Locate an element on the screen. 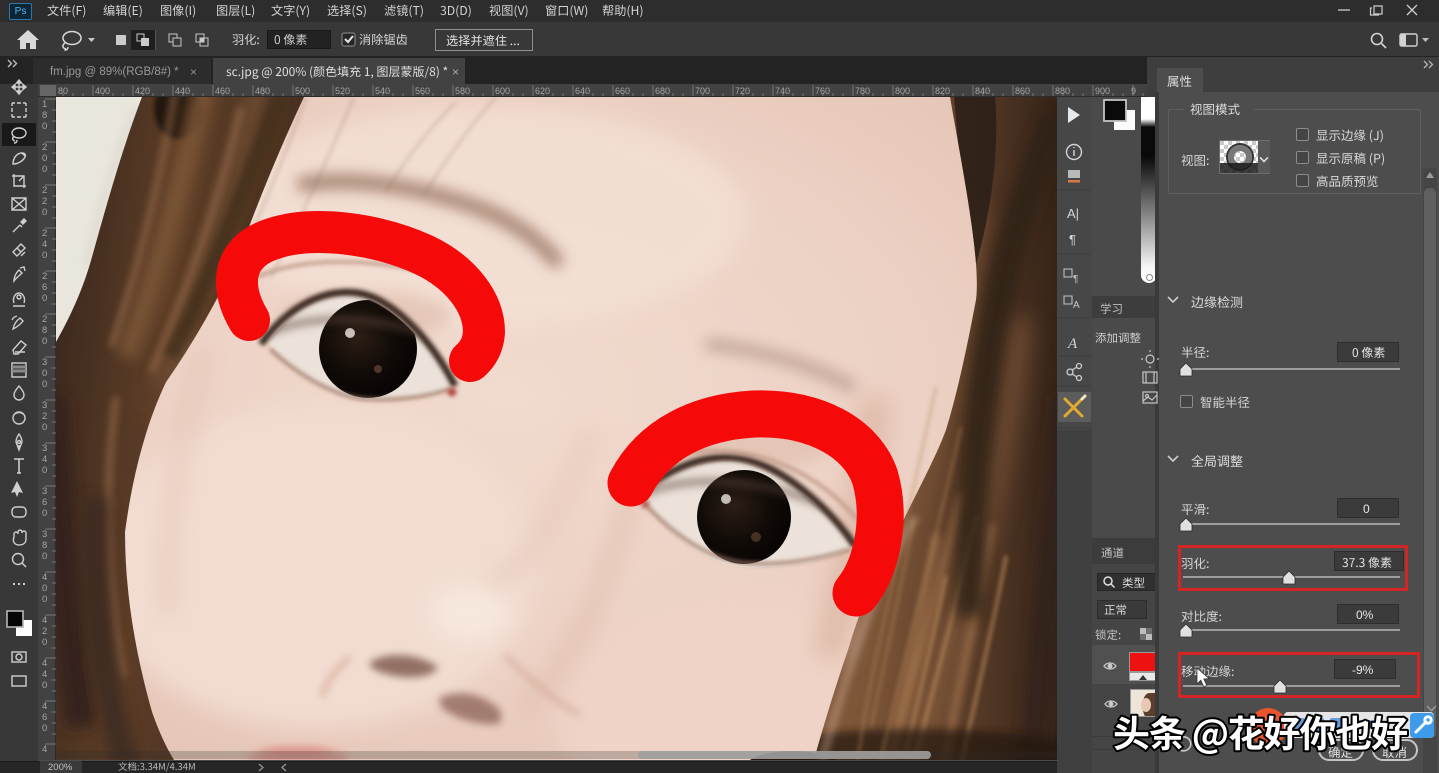  svg-text: 580 is located at coordinates (462, 91).